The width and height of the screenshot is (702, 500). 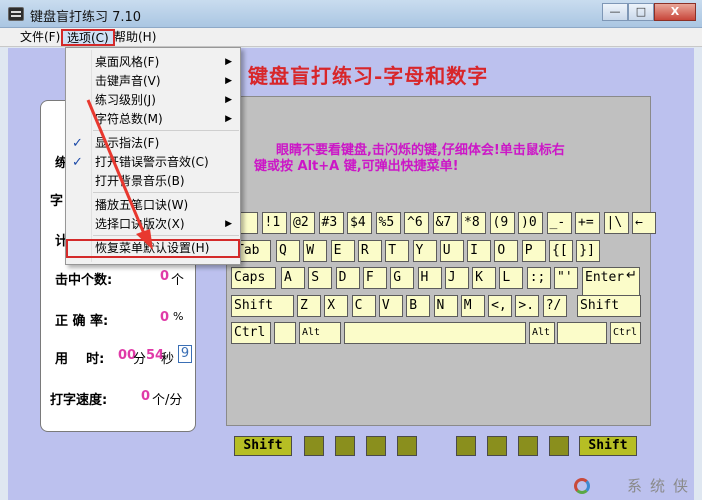 What do you see at coordinates (511, 278) in the screenshot?
I see `key: L` at bounding box center [511, 278].